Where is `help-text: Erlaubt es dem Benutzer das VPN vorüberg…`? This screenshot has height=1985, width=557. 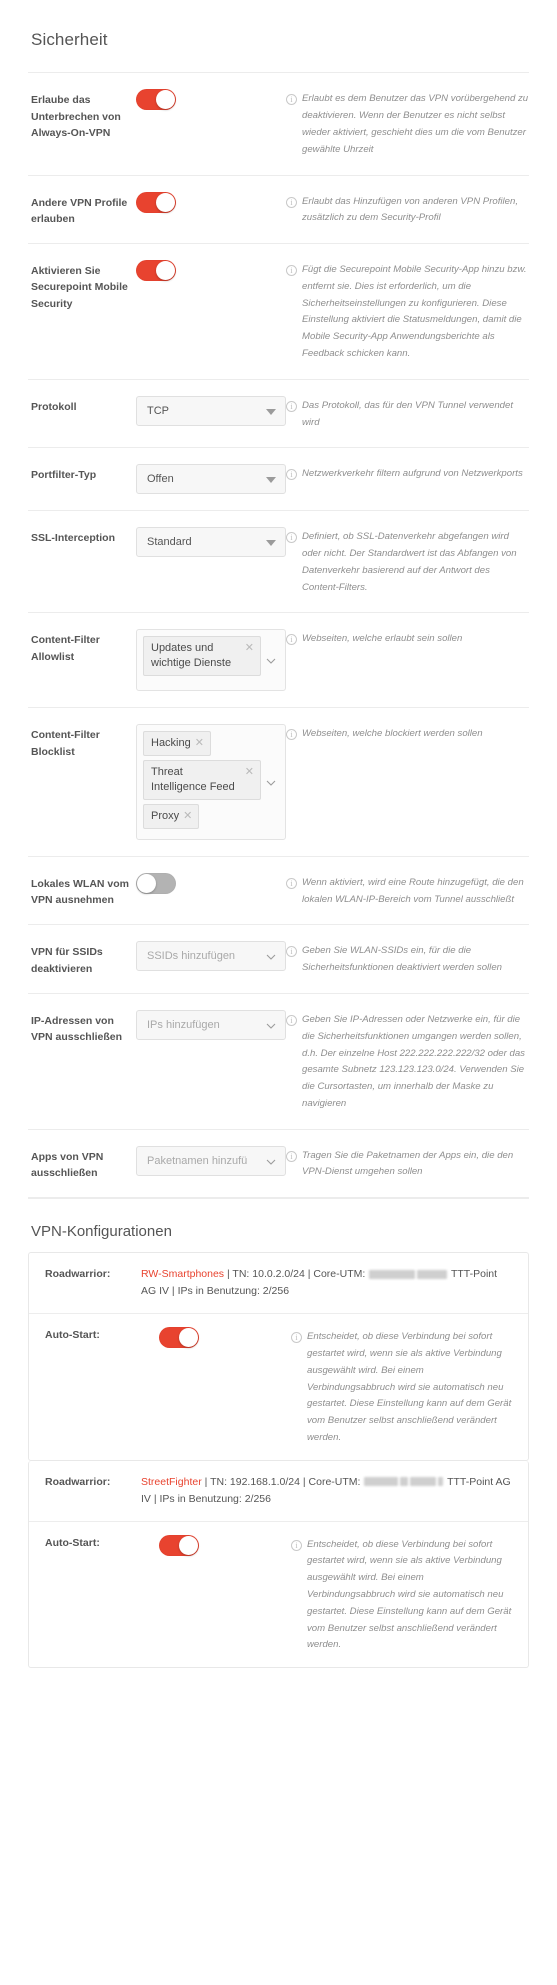
help-text: Erlaubt es dem Benutzer das VPN vorüberg… is located at coordinates (415, 124).